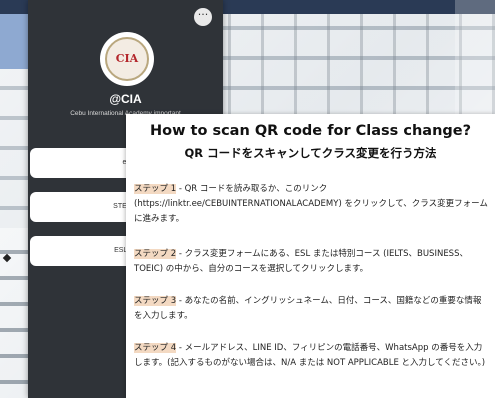  I want to click on logo-seal: CIA, so click(127, 59).